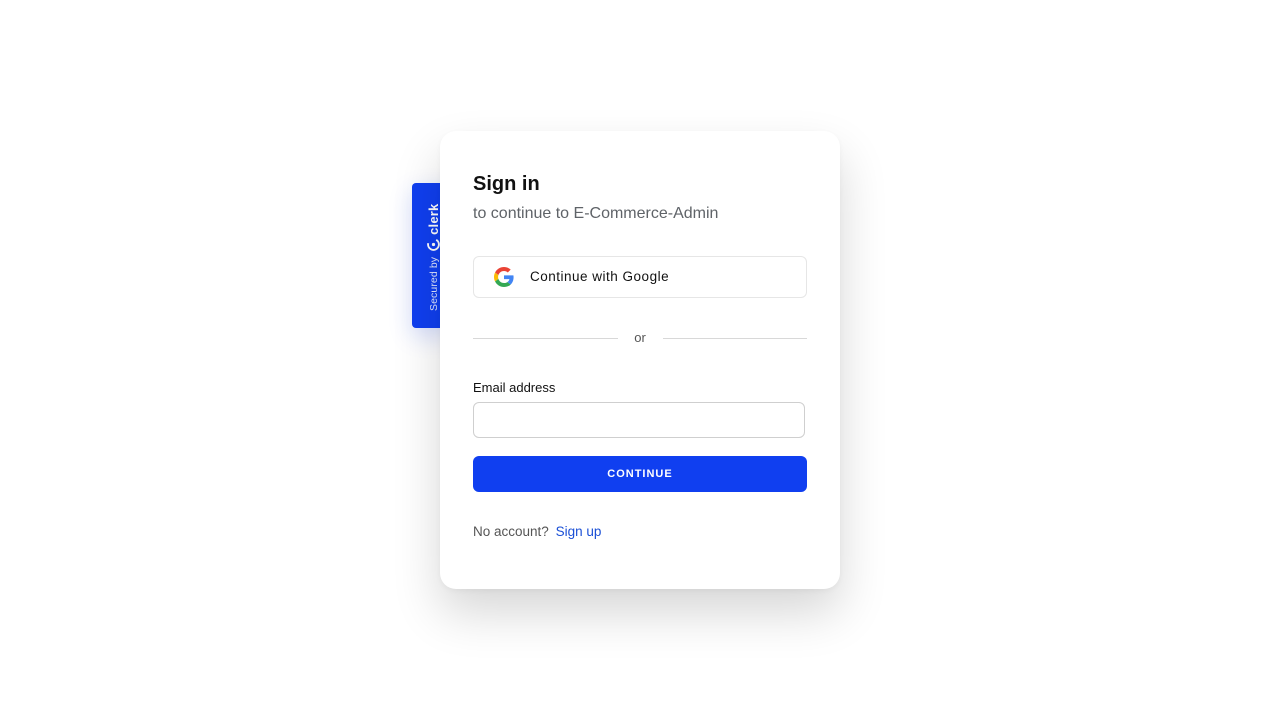 The image size is (1280, 720). I want to click on sign-in-title: Sign in, so click(506, 184).